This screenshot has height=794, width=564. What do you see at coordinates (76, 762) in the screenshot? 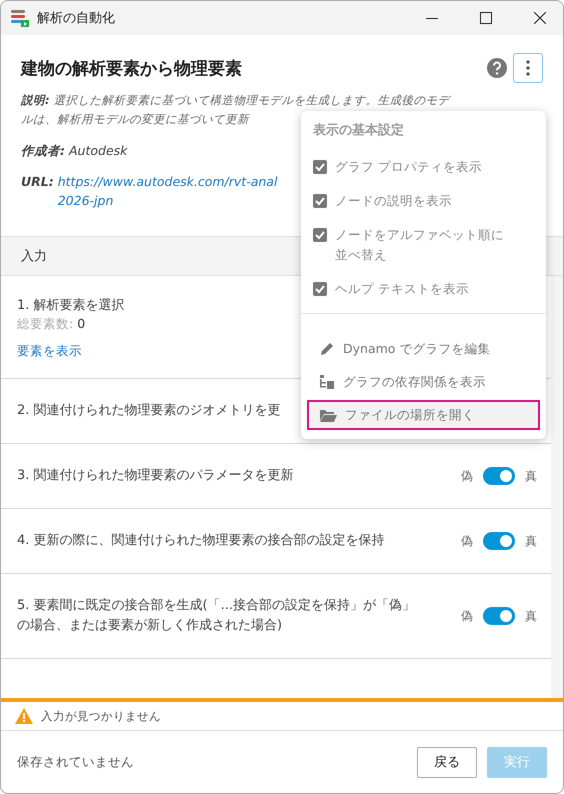
I see `save-status: 保存されていません` at bounding box center [76, 762].